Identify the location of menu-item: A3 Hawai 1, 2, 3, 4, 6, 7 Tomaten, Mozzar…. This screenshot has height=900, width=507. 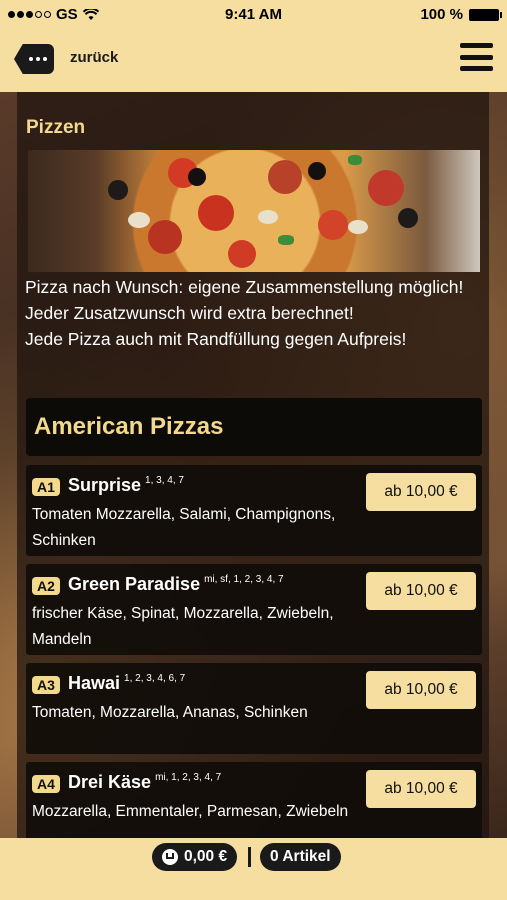
(254, 708).